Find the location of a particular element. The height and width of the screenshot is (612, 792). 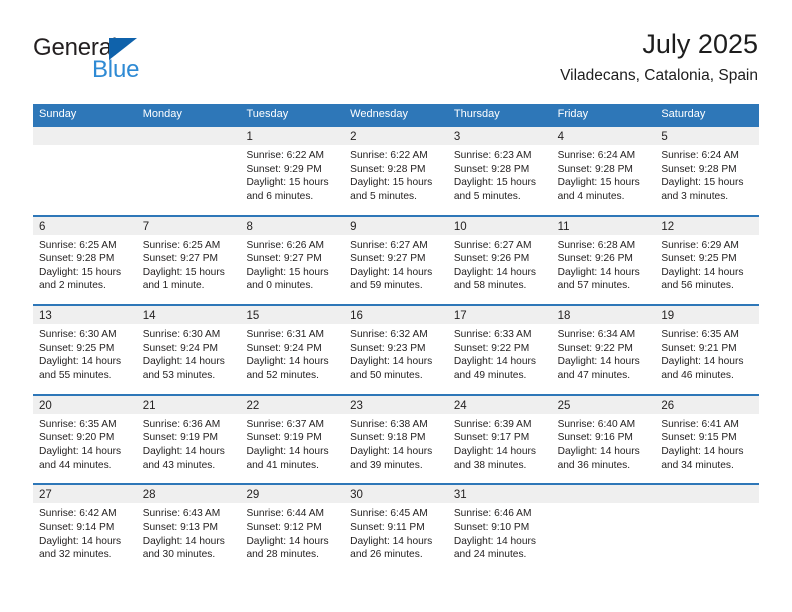

daylight-text-line2: and 1 minute. is located at coordinates (173, 286).